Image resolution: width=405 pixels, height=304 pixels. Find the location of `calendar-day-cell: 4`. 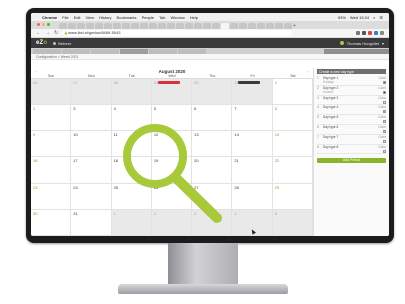

calendar-day-cell: 4 is located at coordinates (131, 118).